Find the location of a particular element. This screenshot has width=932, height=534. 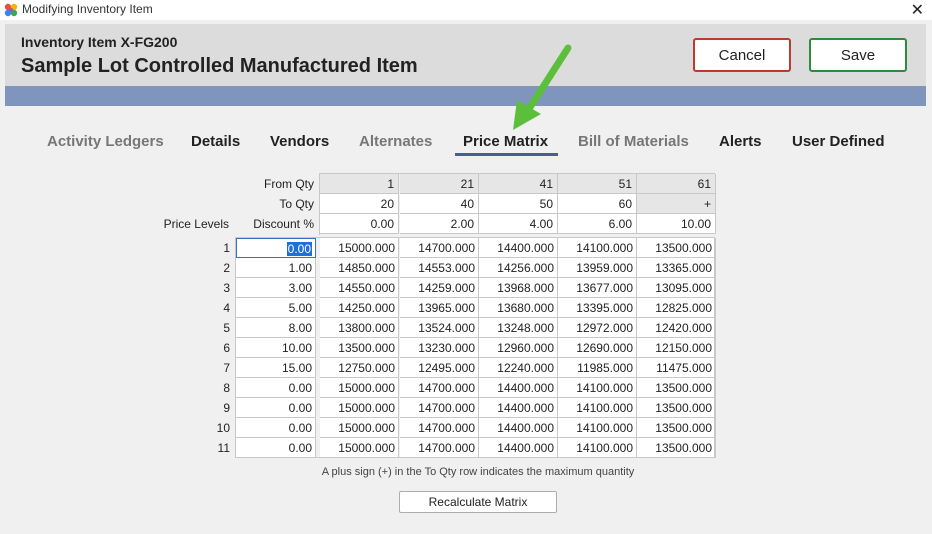

to-qty-cell: 60 is located at coordinates (597, 204).